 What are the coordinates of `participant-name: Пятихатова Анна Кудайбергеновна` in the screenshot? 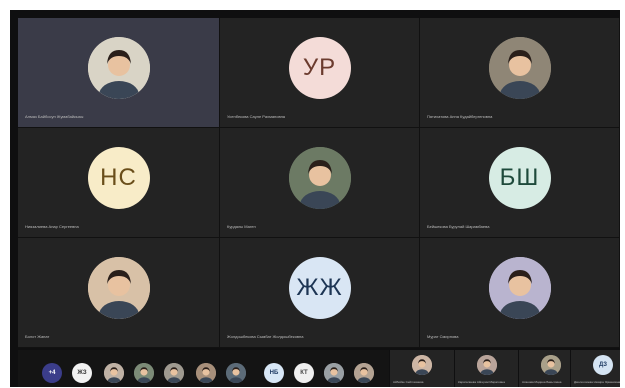 It's located at (460, 116).